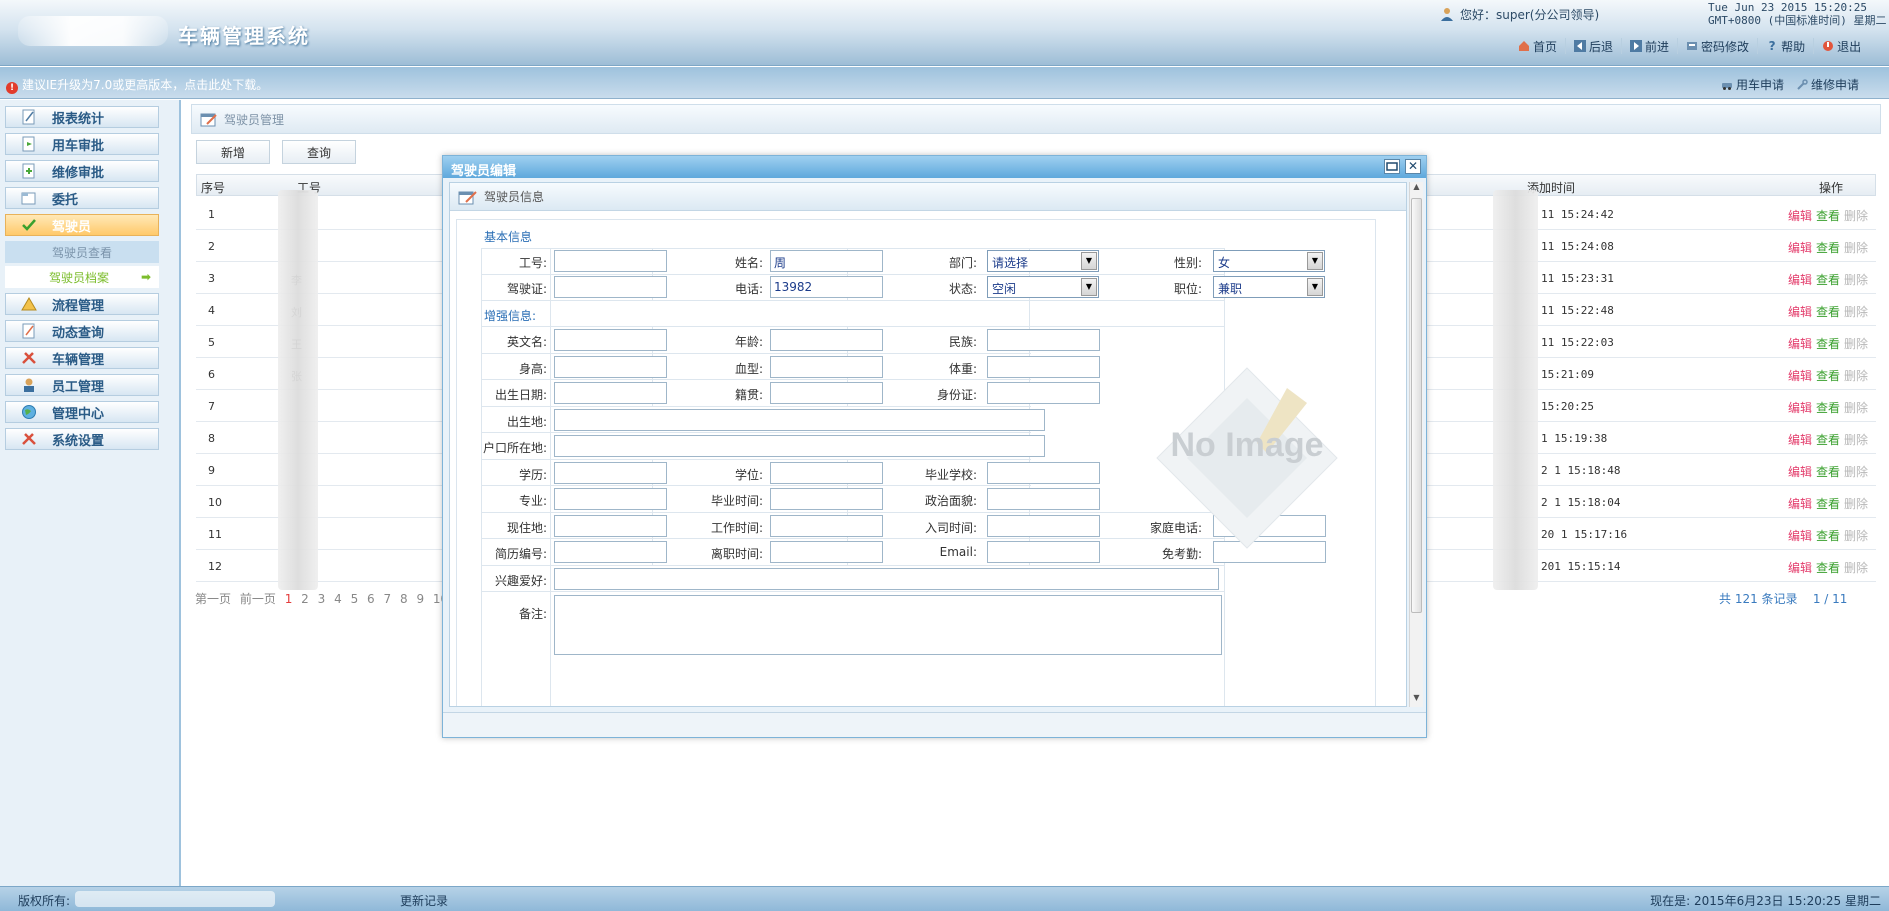  What do you see at coordinates (610, 393) in the screenshot?
I see `birthday-field` at bounding box center [610, 393].